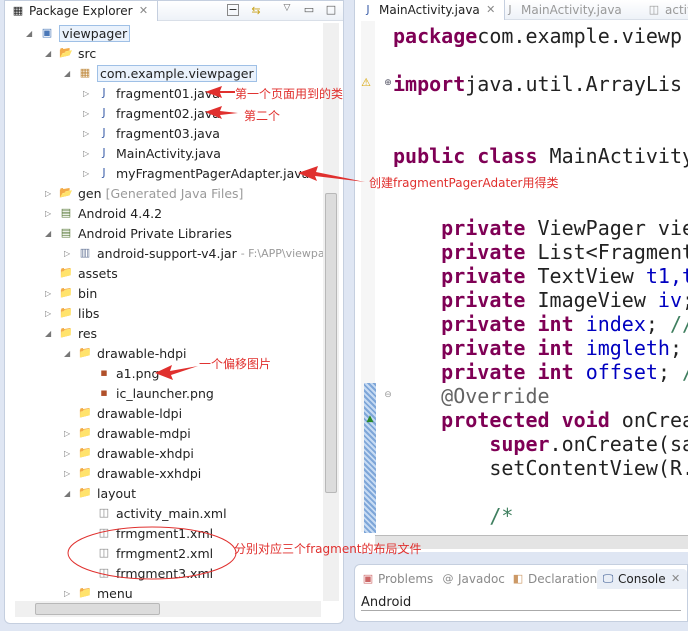 The image size is (688, 631). Describe the element at coordinates (328, 549) in the screenshot. I see `annotation-layouts: 分别对应三个fragment的布局文件` at that location.